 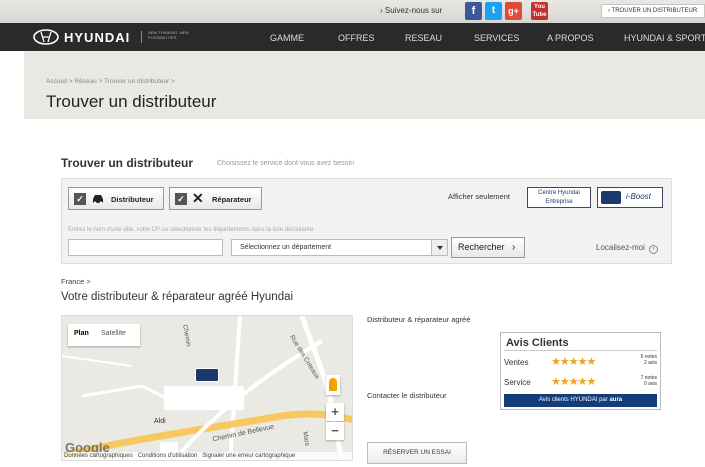 What do you see at coordinates (97, 37) in the screenshot?
I see `logo-wordmark: HYUNDAI` at bounding box center [97, 37].